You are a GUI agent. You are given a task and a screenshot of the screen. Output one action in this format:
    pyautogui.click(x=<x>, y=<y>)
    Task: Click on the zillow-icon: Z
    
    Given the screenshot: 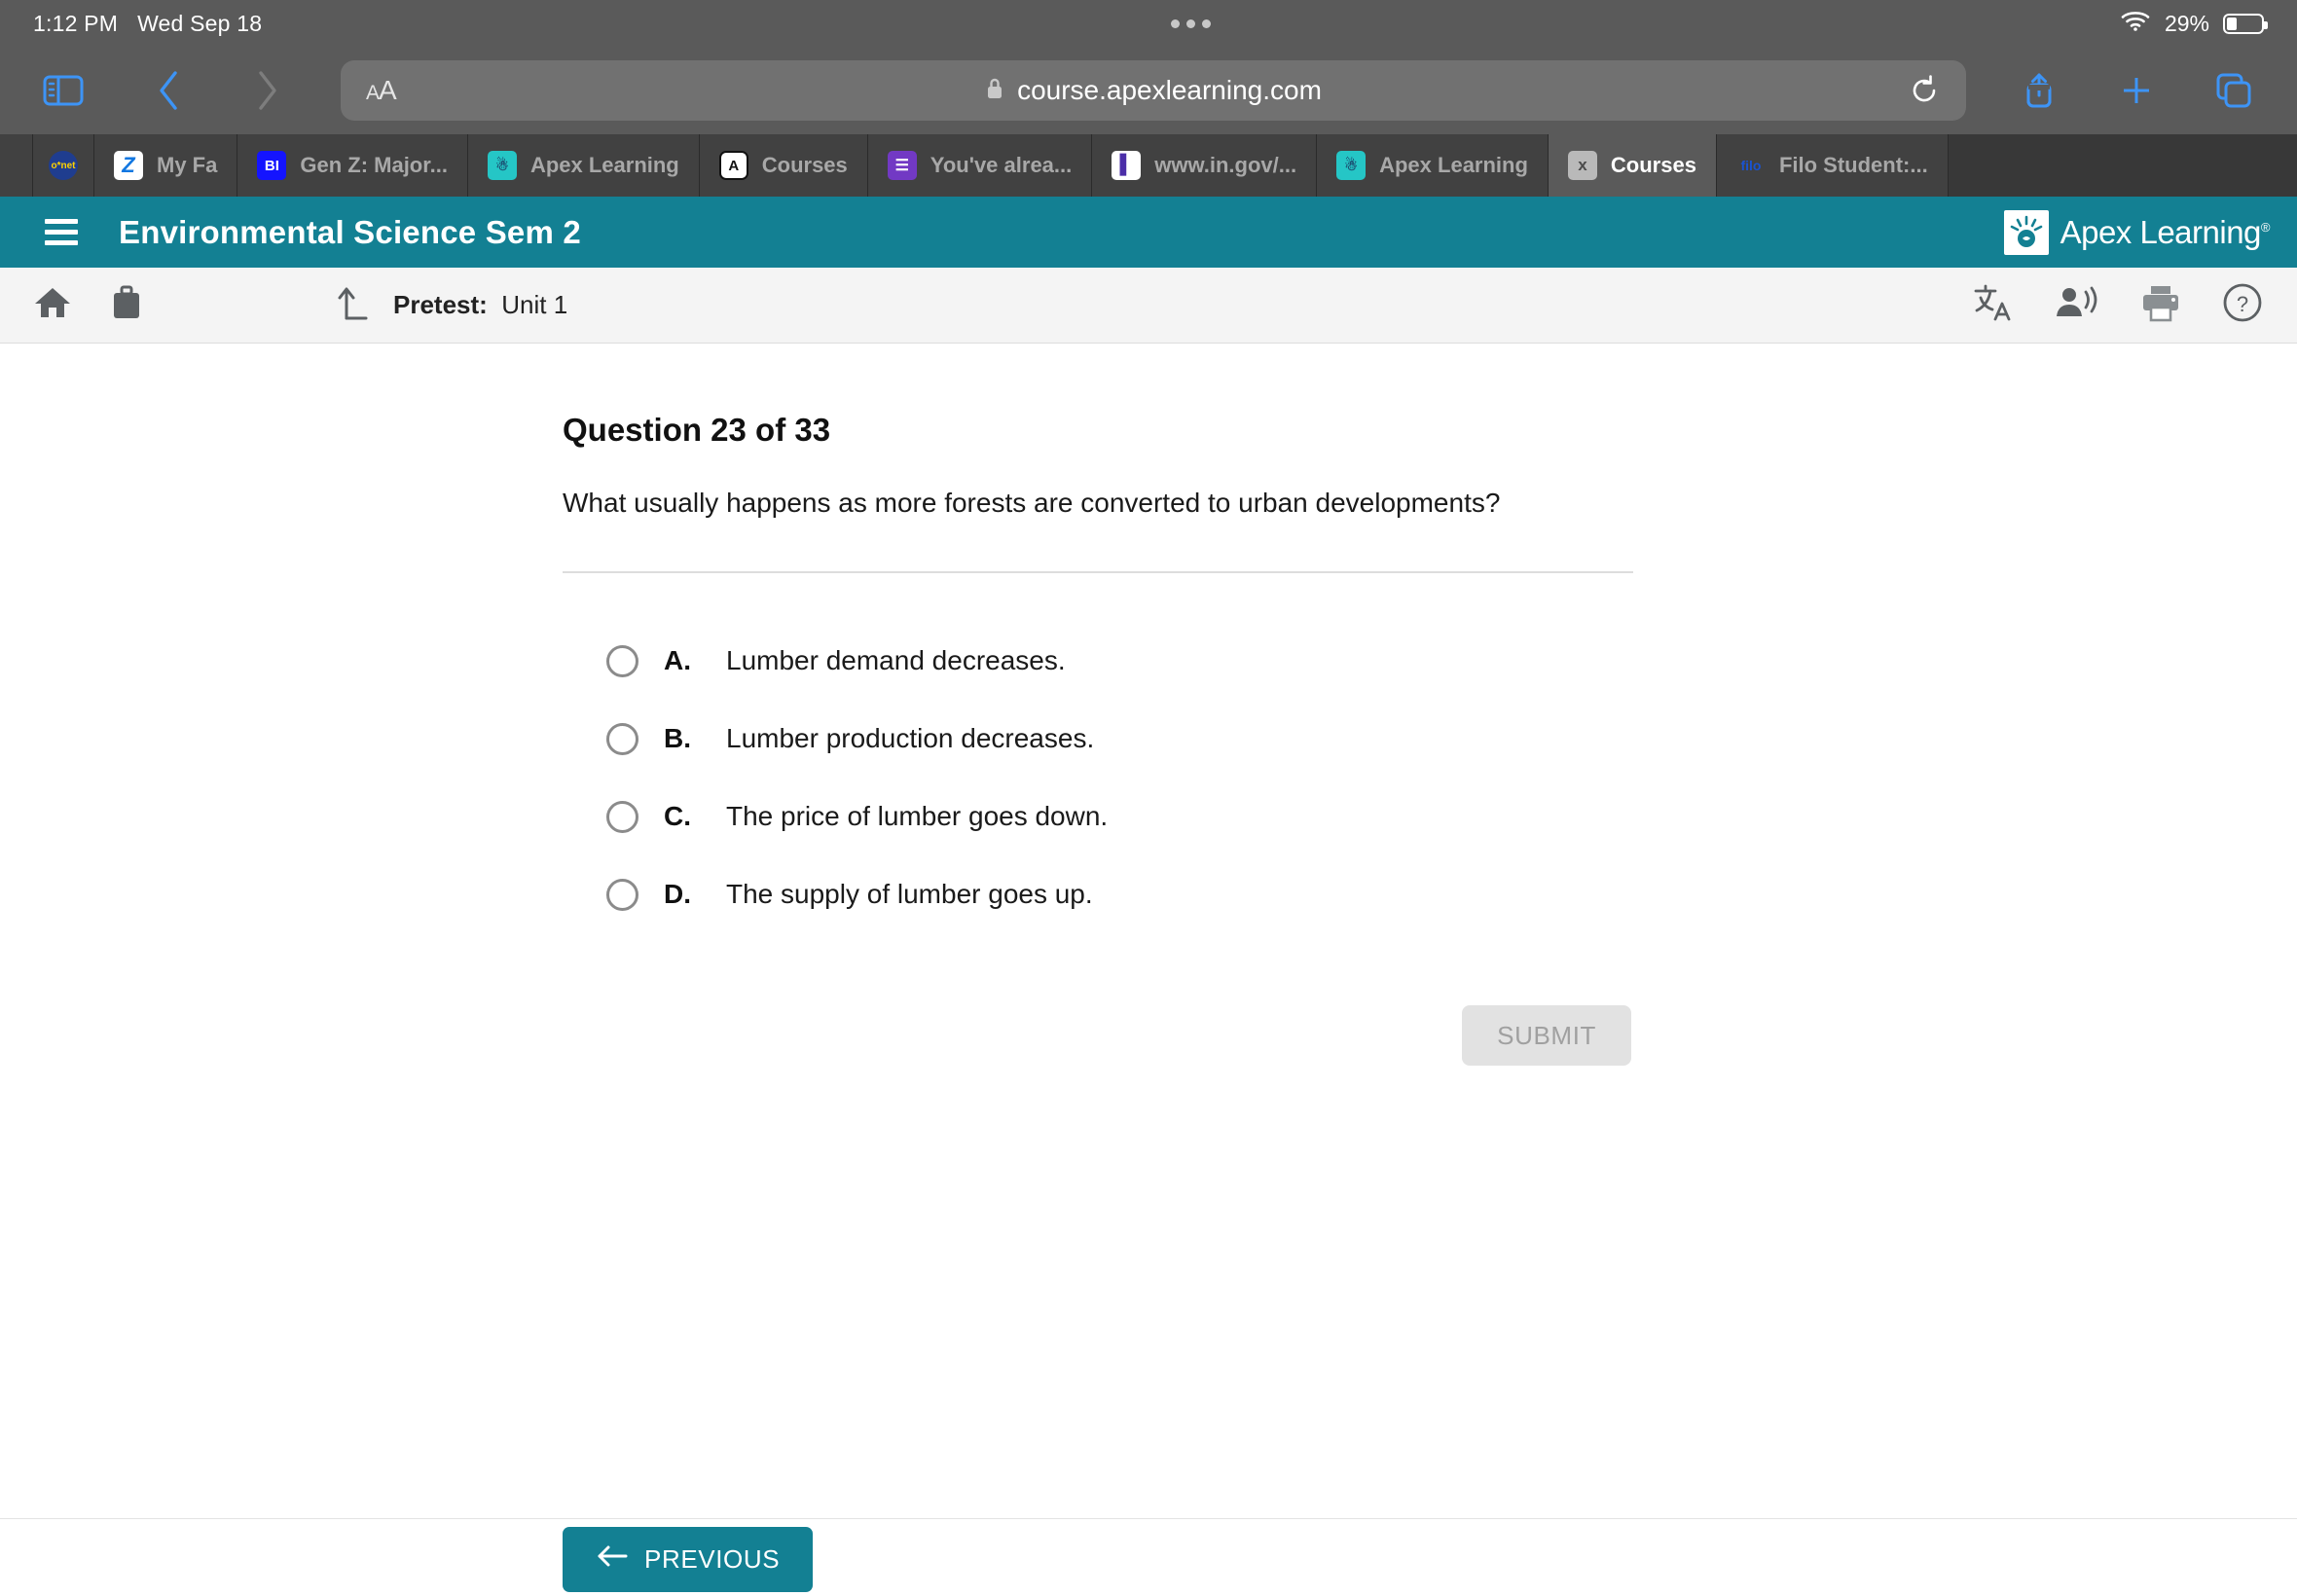 What is the action you would take?
    pyautogui.click(x=128, y=165)
    